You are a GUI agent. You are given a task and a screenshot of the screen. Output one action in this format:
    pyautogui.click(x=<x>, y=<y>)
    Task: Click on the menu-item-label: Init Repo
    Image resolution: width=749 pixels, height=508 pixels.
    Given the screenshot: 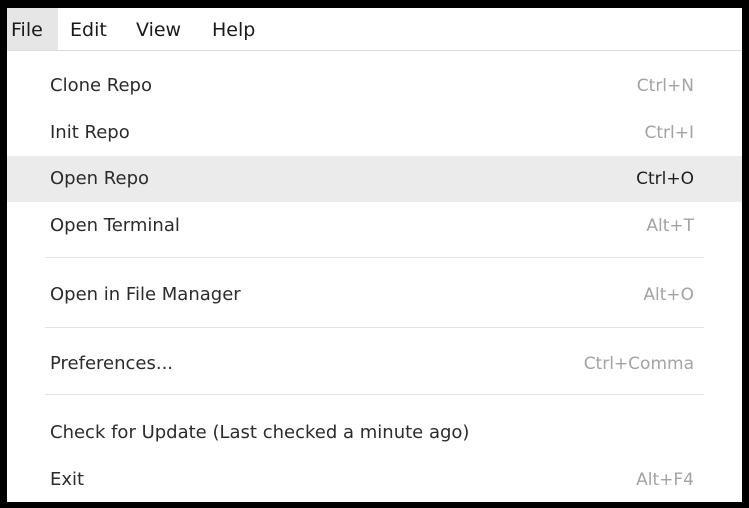 What is the action you would take?
    pyautogui.click(x=90, y=132)
    